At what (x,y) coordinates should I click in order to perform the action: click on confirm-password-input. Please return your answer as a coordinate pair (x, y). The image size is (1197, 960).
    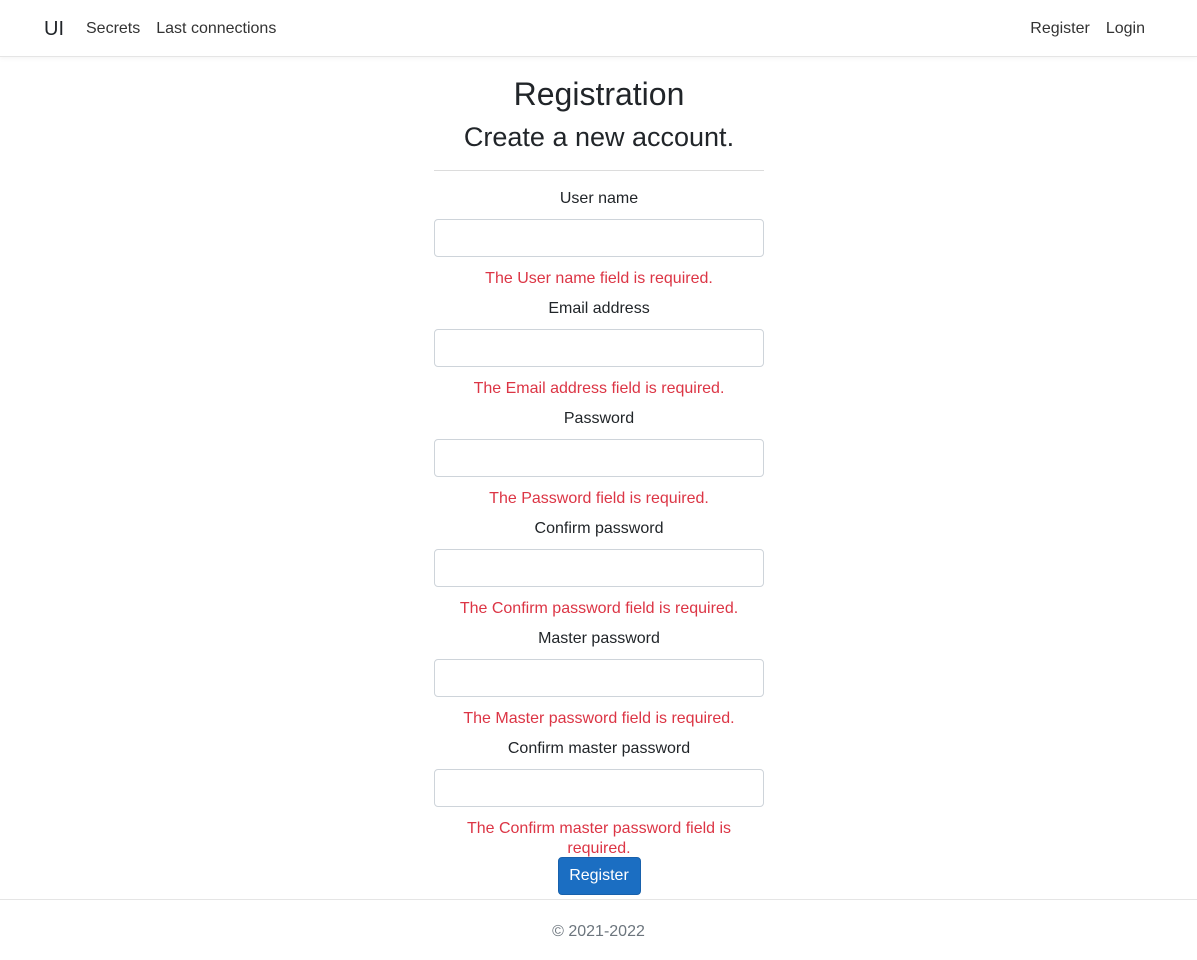
    Looking at the image, I should click on (599, 568).